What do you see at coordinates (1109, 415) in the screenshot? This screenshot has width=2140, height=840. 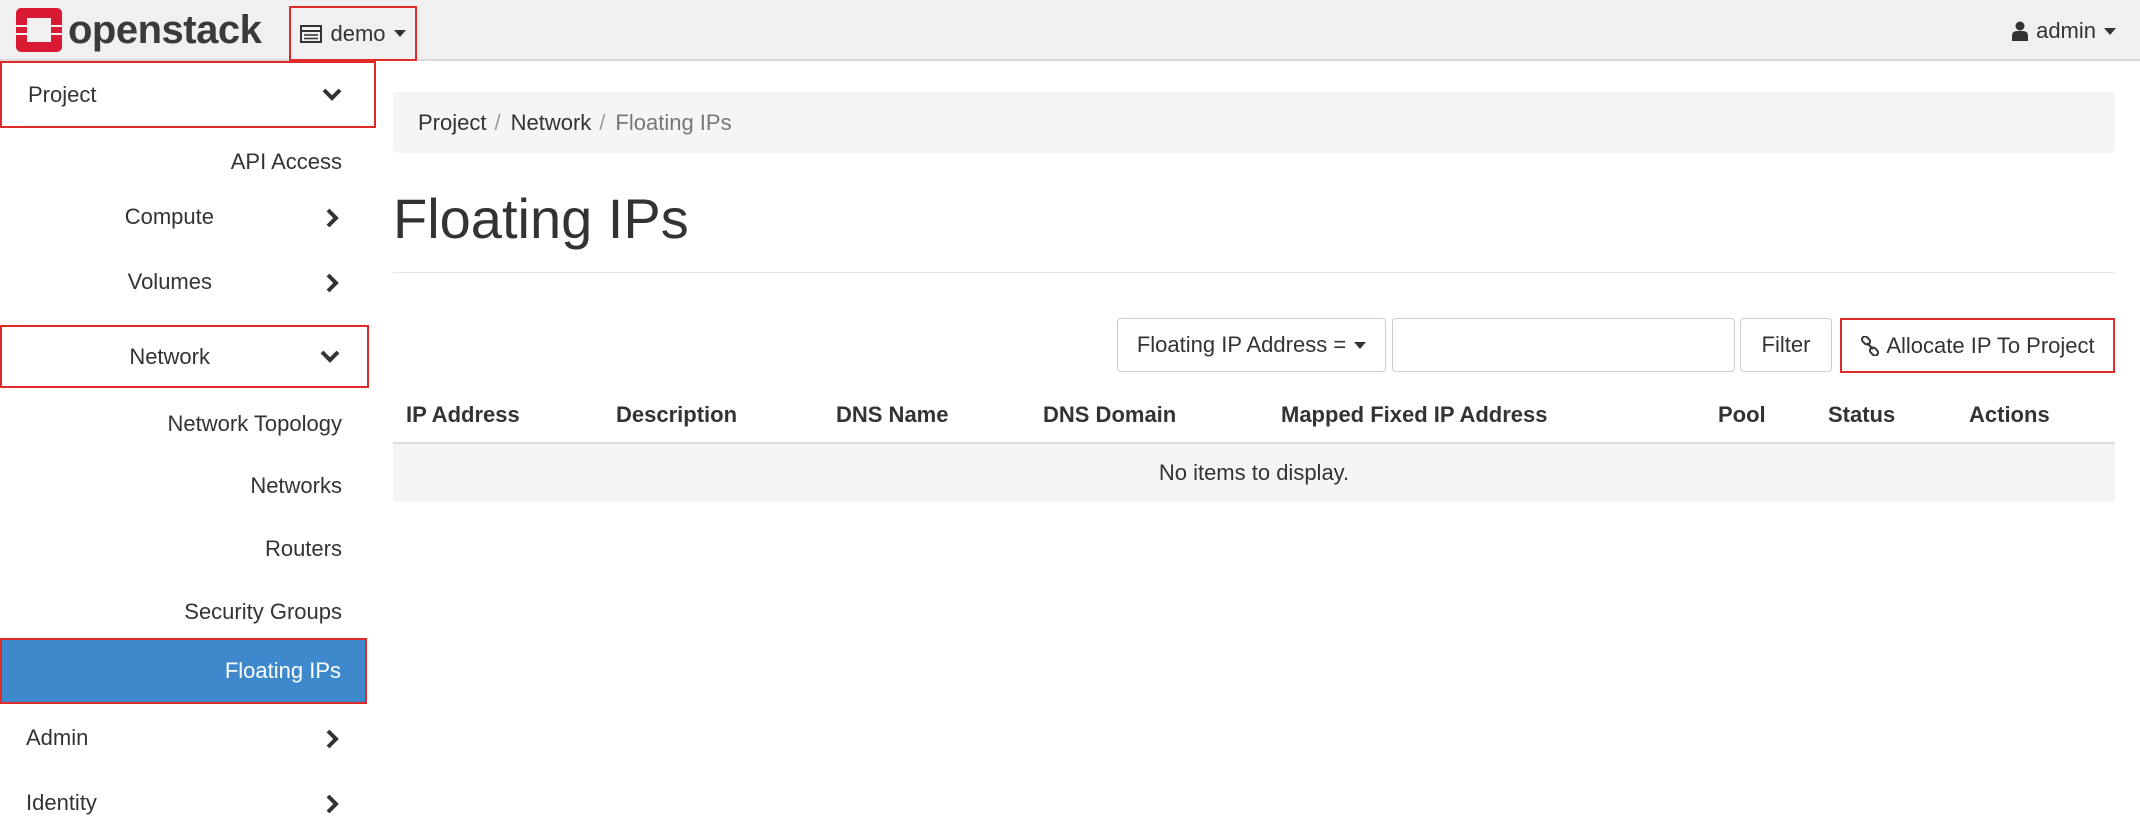 I see `column-header-dns-domain: DNS Domain` at bounding box center [1109, 415].